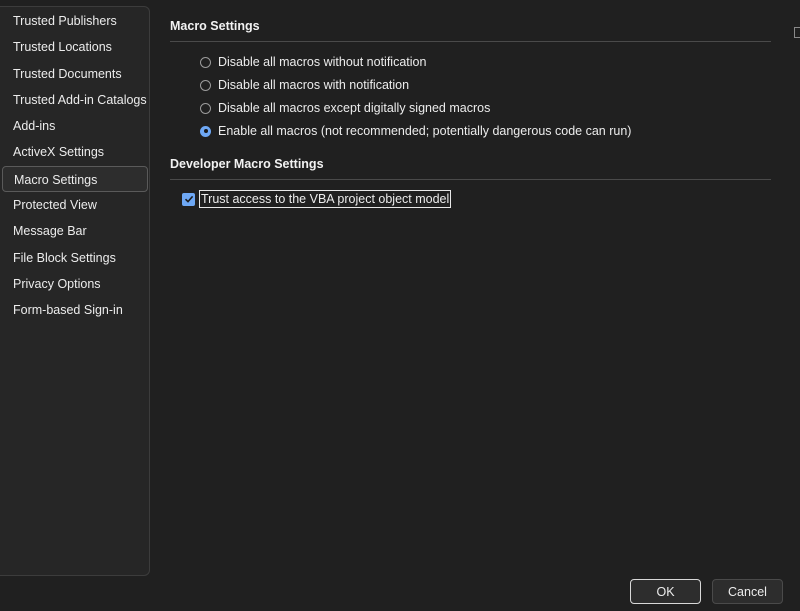 Image resolution: width=800 pixels, height=611 pixels. I want to click on sidebar-item-addins: Add-ins, so click(74, 126).